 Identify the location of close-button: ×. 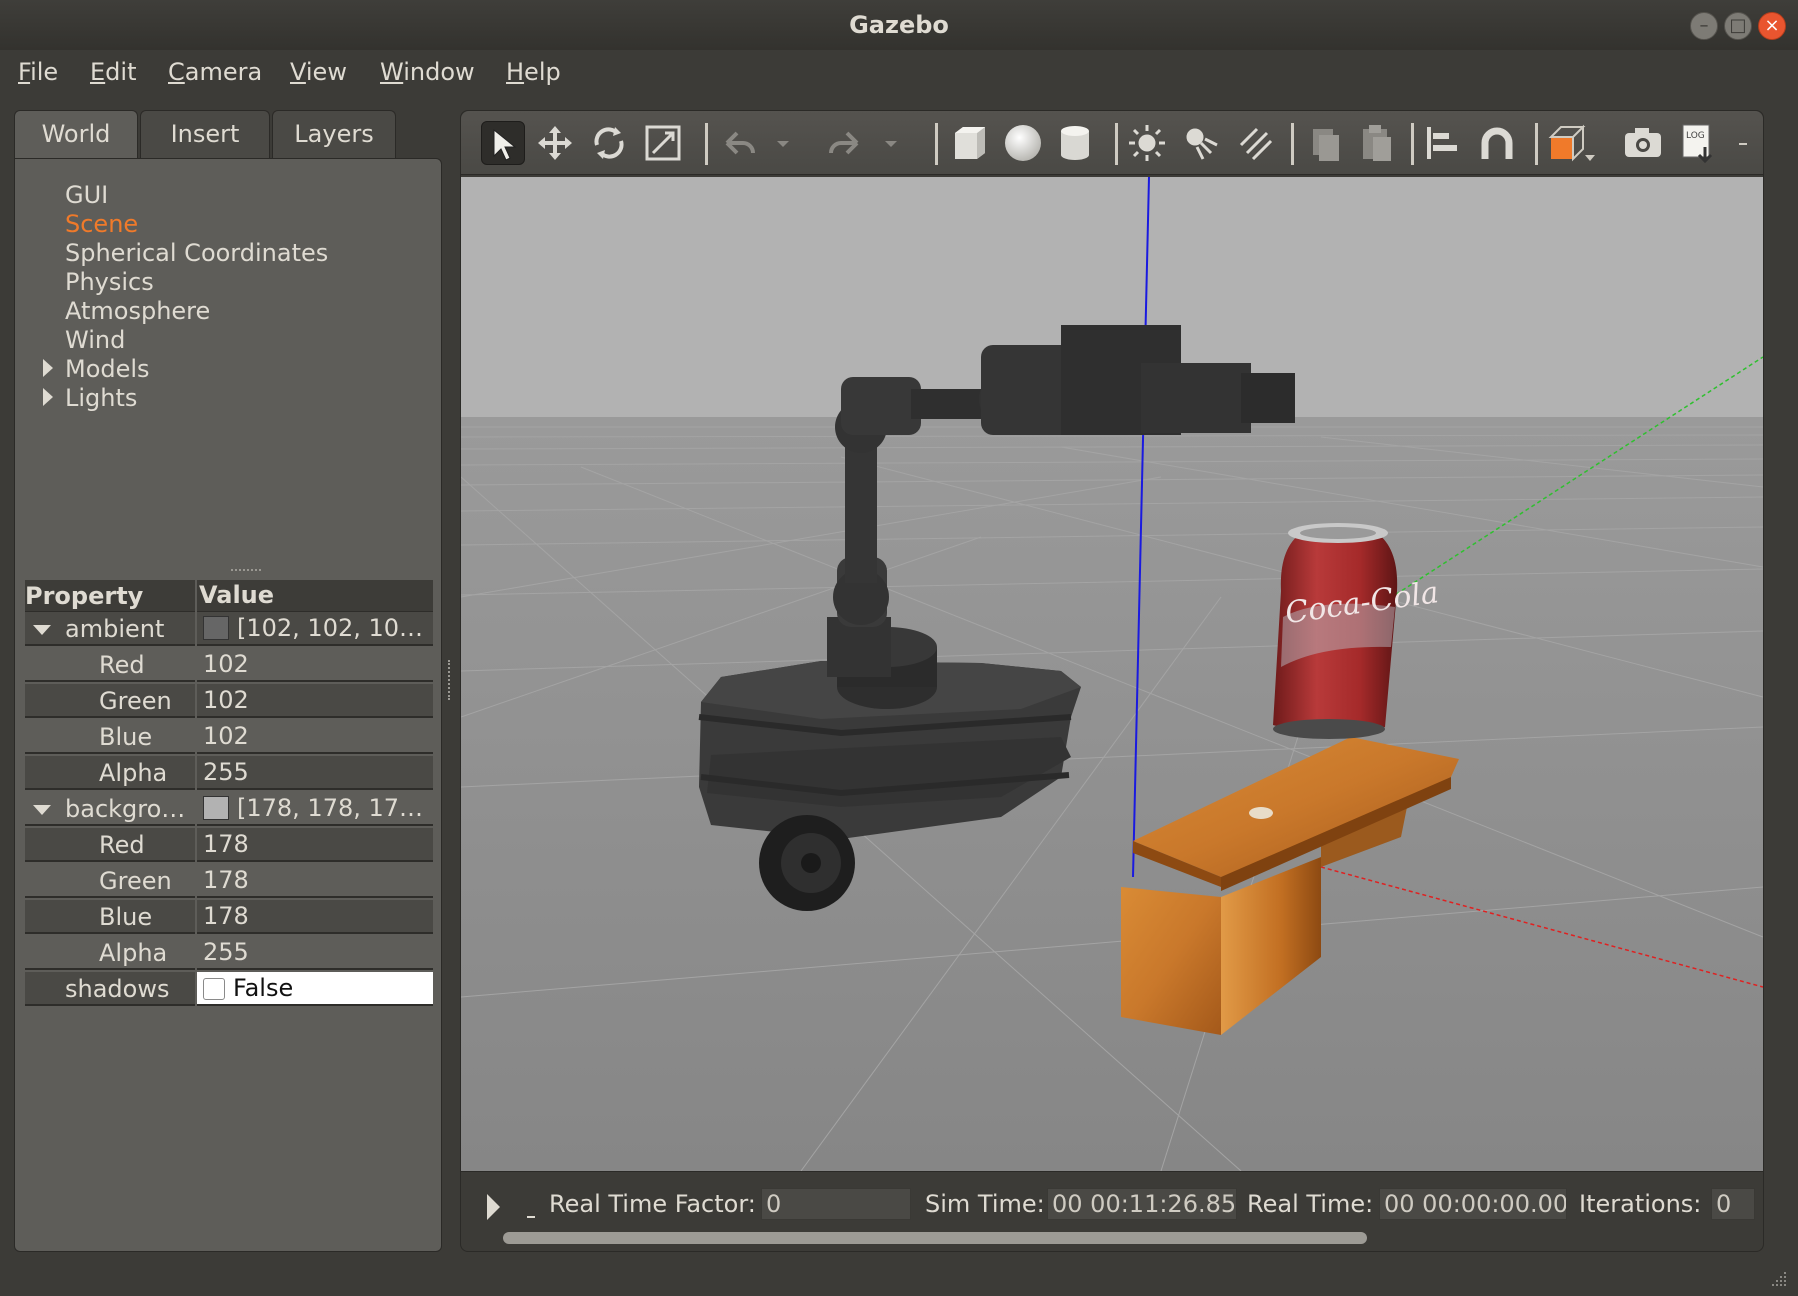
(1772, 26).